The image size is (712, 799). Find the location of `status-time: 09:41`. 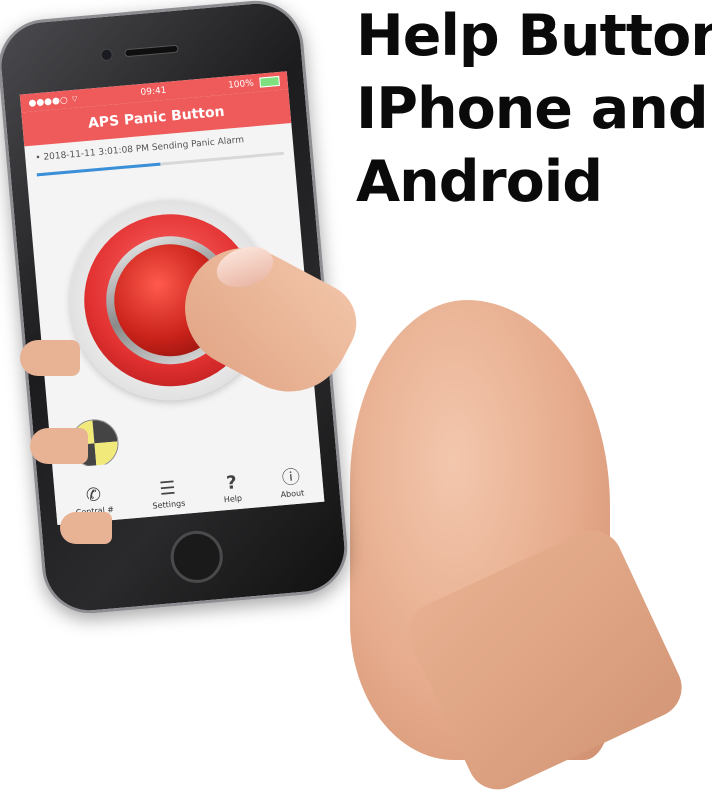

status-time: 09:41 is located at coordinates (153, 92).